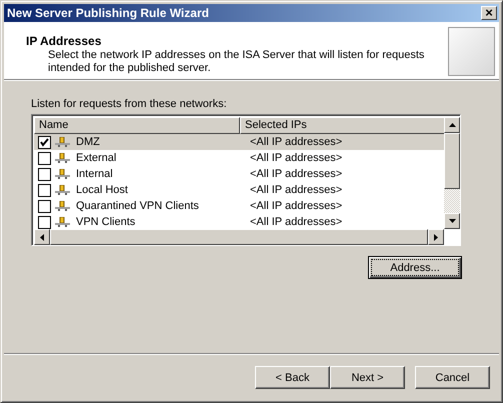  What do you see at coordinates (239, 237) in the screenshot?
I see `horizontal-scrollbar` at bounding box center [239, 237].